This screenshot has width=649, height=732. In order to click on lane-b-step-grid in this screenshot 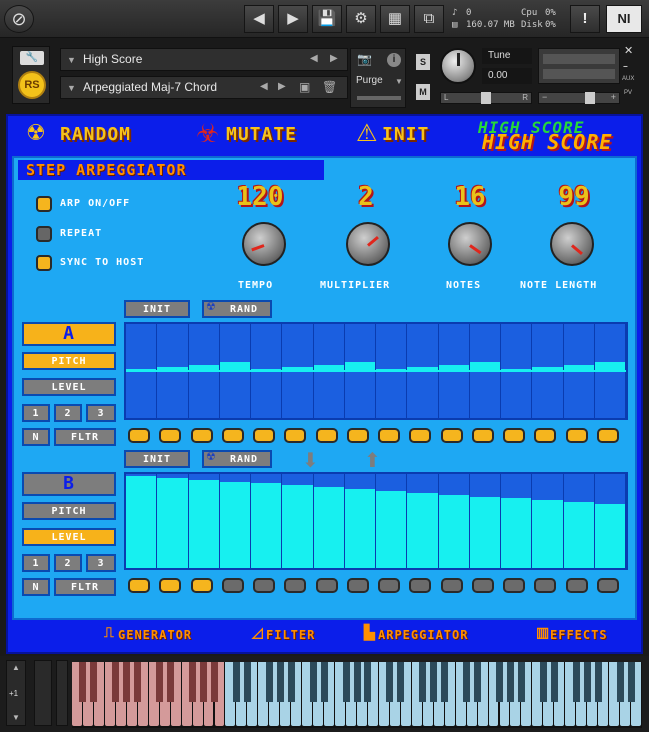, I will do `click(376, 521)`.